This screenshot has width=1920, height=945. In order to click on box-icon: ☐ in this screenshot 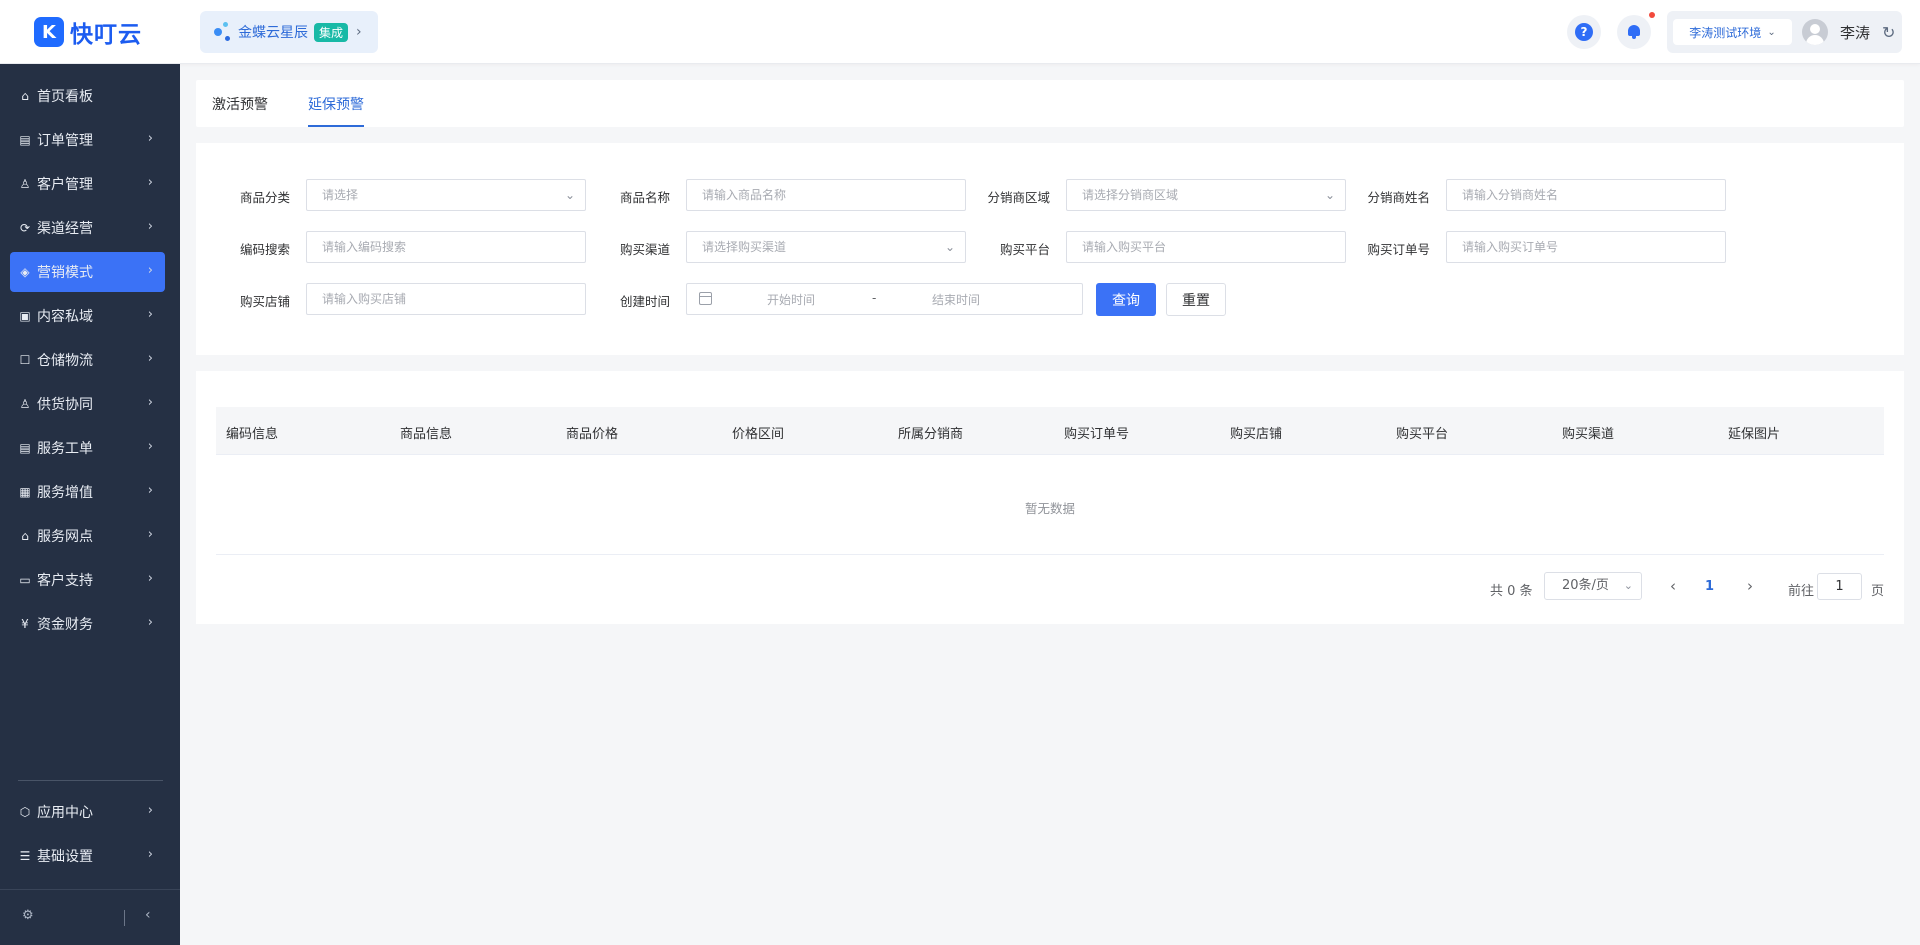, I will do `click(25, 360)`.